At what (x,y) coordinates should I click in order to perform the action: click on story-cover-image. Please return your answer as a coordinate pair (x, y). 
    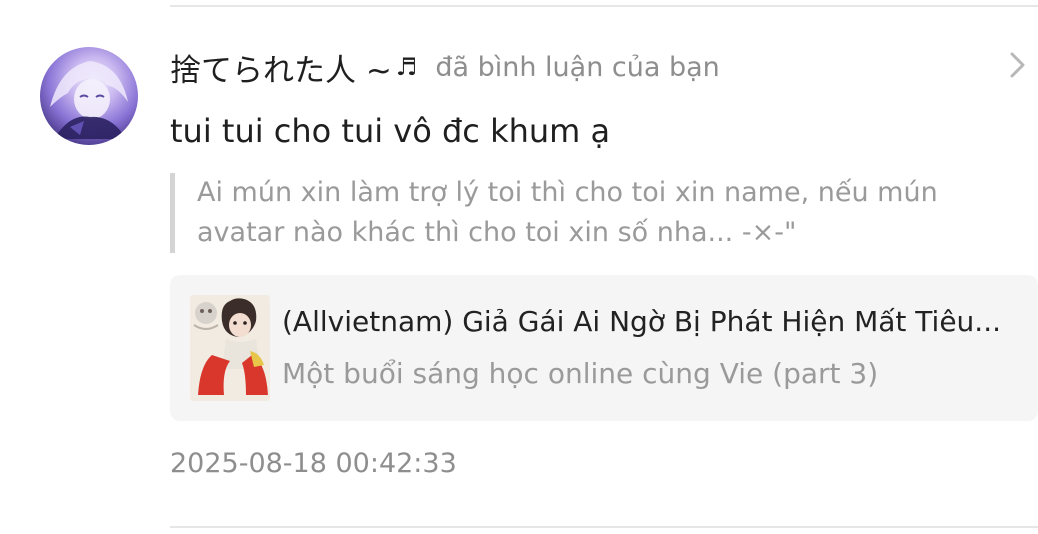
    Looking at the image, I should click on (230, 348).